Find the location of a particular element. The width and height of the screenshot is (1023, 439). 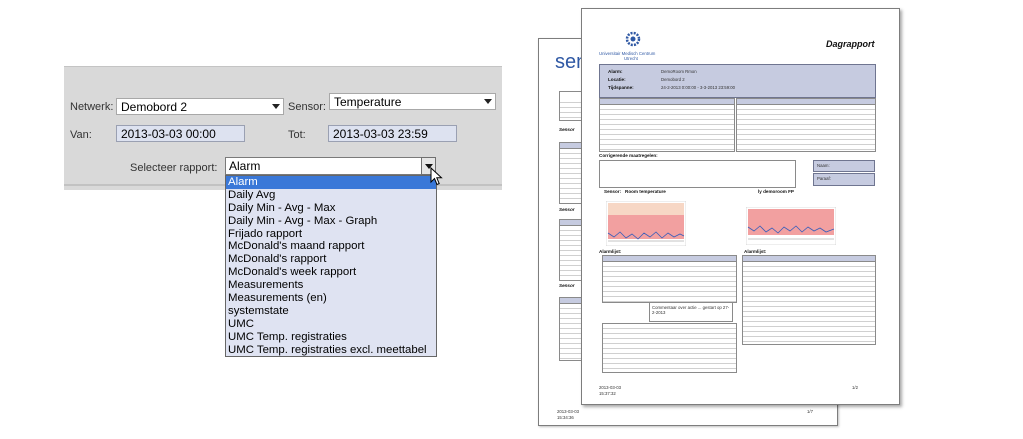

tijdspanne-label: Tijdspanne: is located at coordinates (621, 87).